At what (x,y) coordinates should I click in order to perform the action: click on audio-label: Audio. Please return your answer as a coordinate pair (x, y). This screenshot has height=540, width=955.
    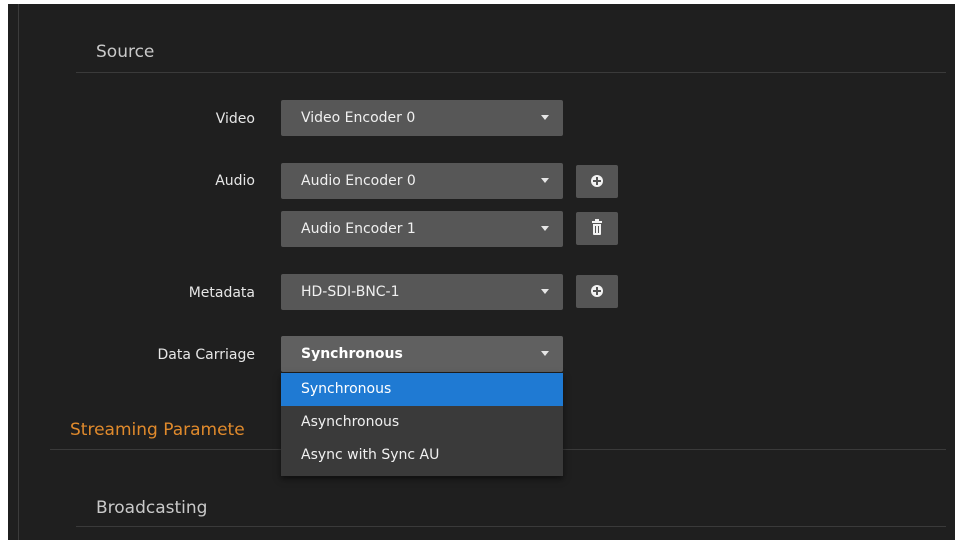
    Looking at the image, I should click on (235, 181).